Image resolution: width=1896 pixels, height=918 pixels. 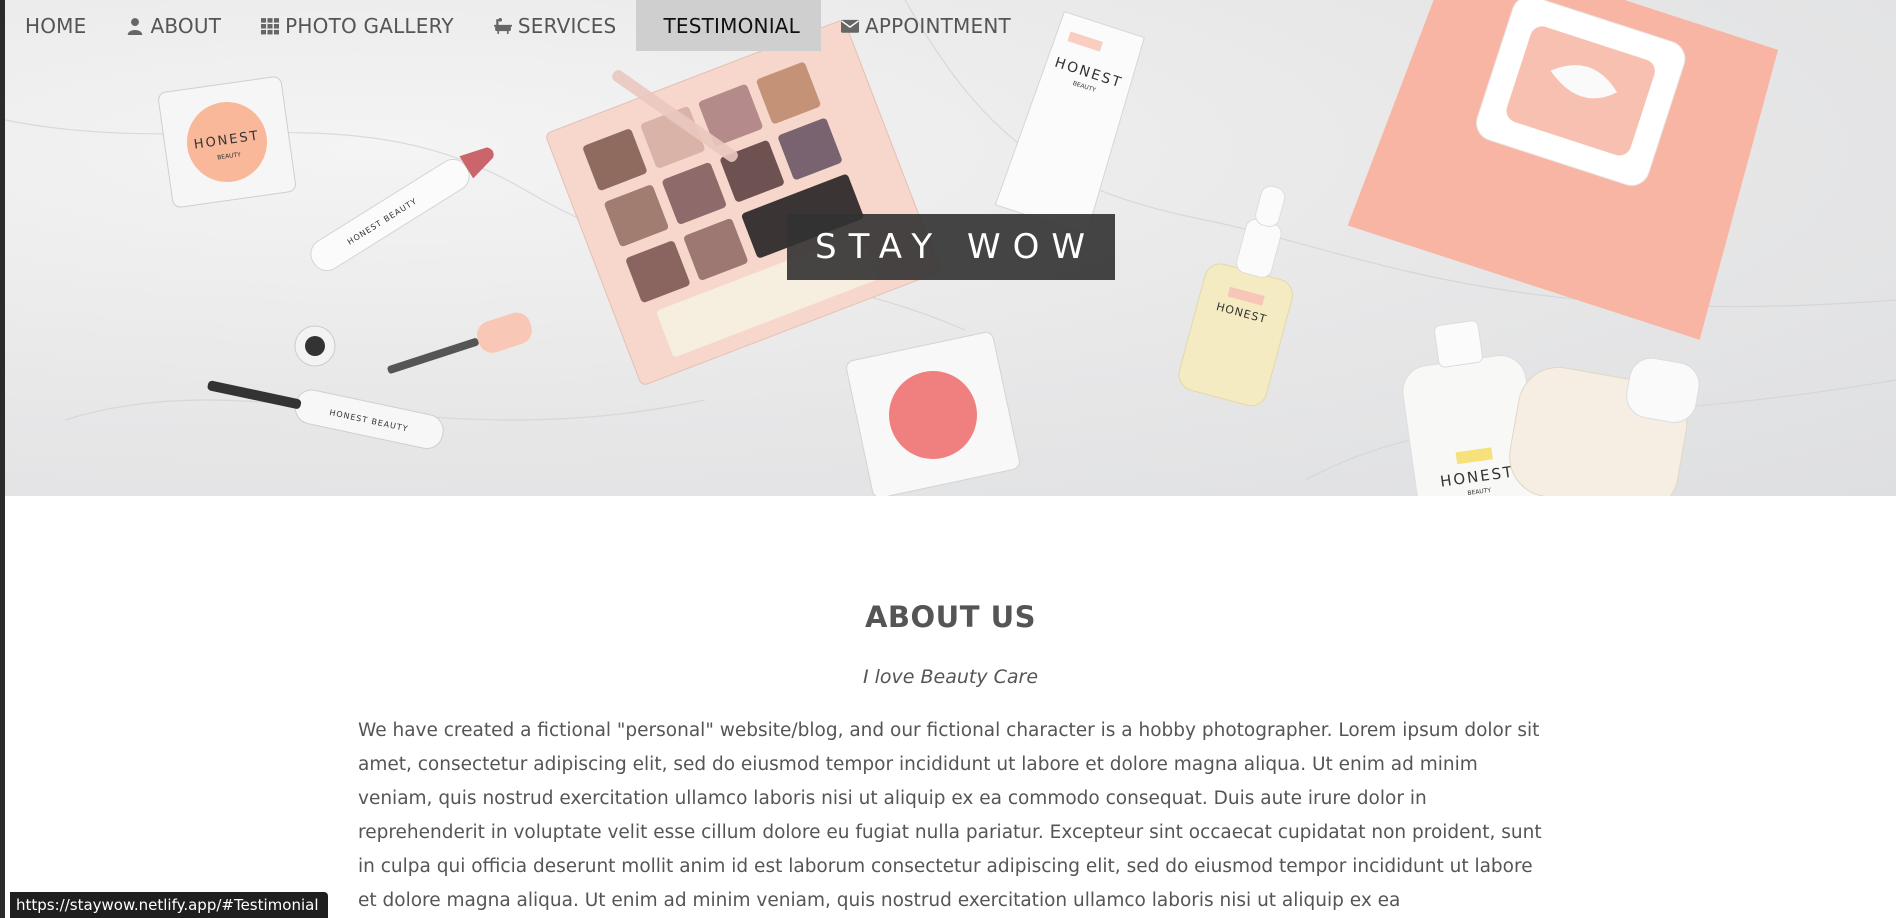 I want to click on about-tagline: I love Beauty Care, so click(x=950, y=677).